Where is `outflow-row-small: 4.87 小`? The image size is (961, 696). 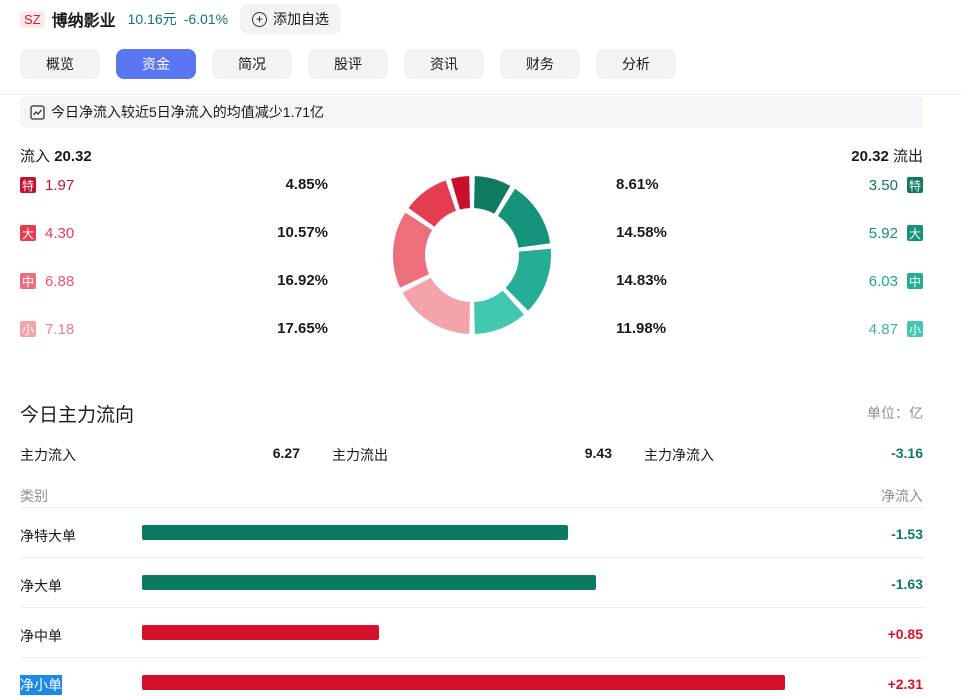
outflow-row-small: 4.87 小 is located at coordinates (896, 329).